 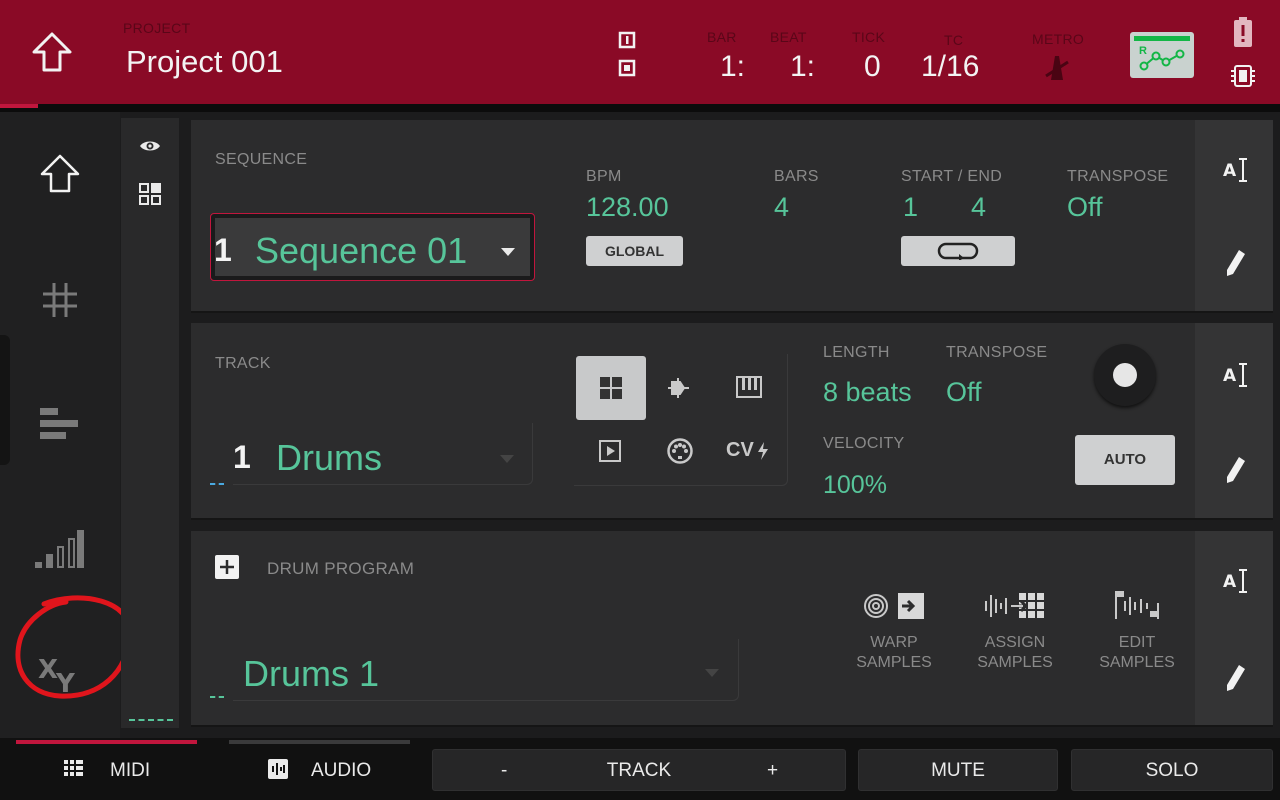 What do you see at coordinates (1057, 67) in the screenshot?
I see `metronome-icon` at bounding box center [1057, 67].